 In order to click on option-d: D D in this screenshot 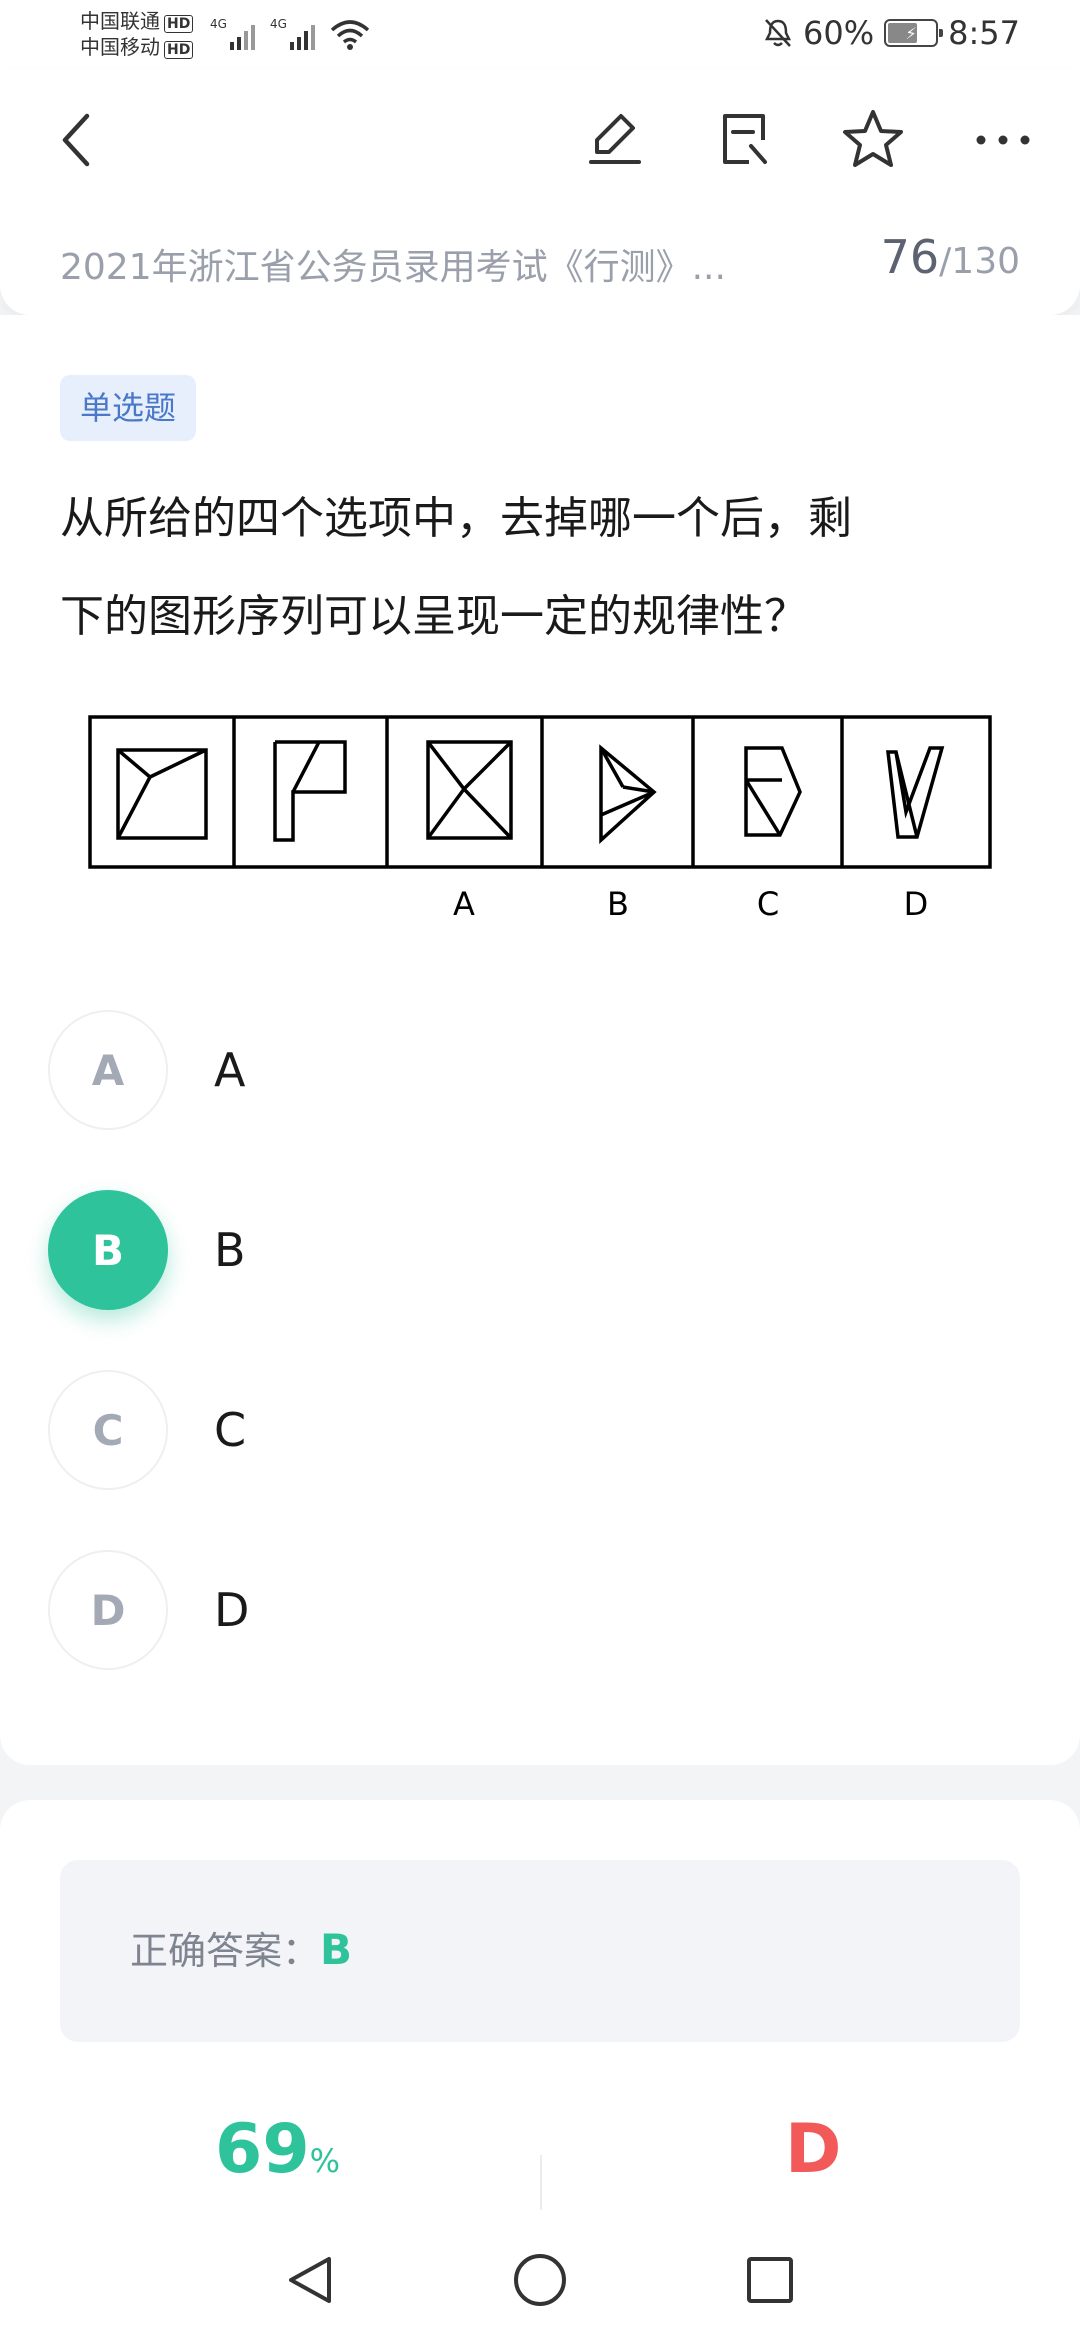, I will do `click(528, 1610)`.